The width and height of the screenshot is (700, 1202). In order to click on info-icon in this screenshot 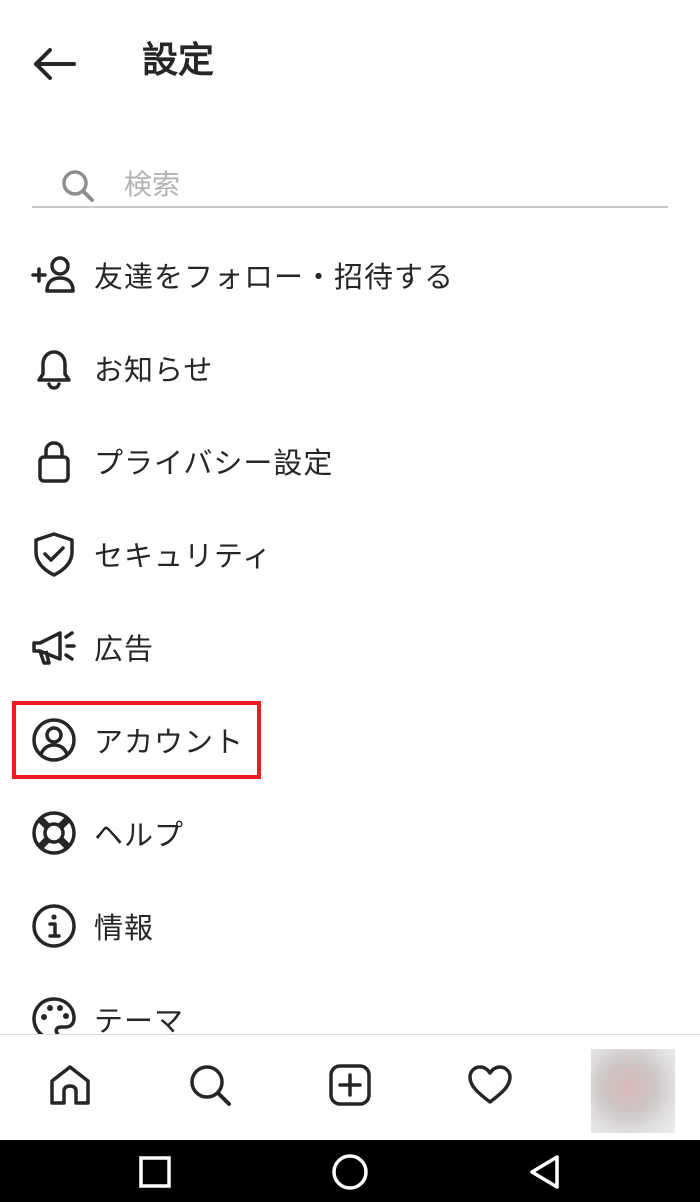, I will do `click(54, 926)`.